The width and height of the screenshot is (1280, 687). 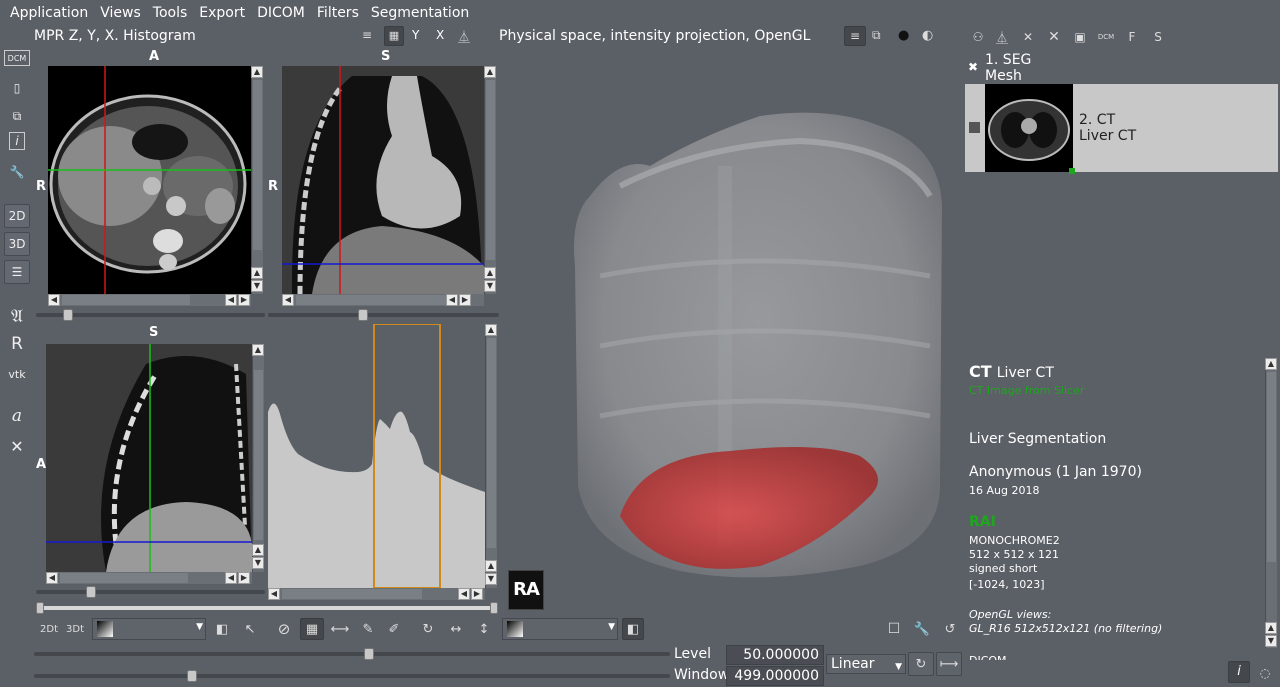 I want to click on info-vscroll, so click(x=1271, y=503).